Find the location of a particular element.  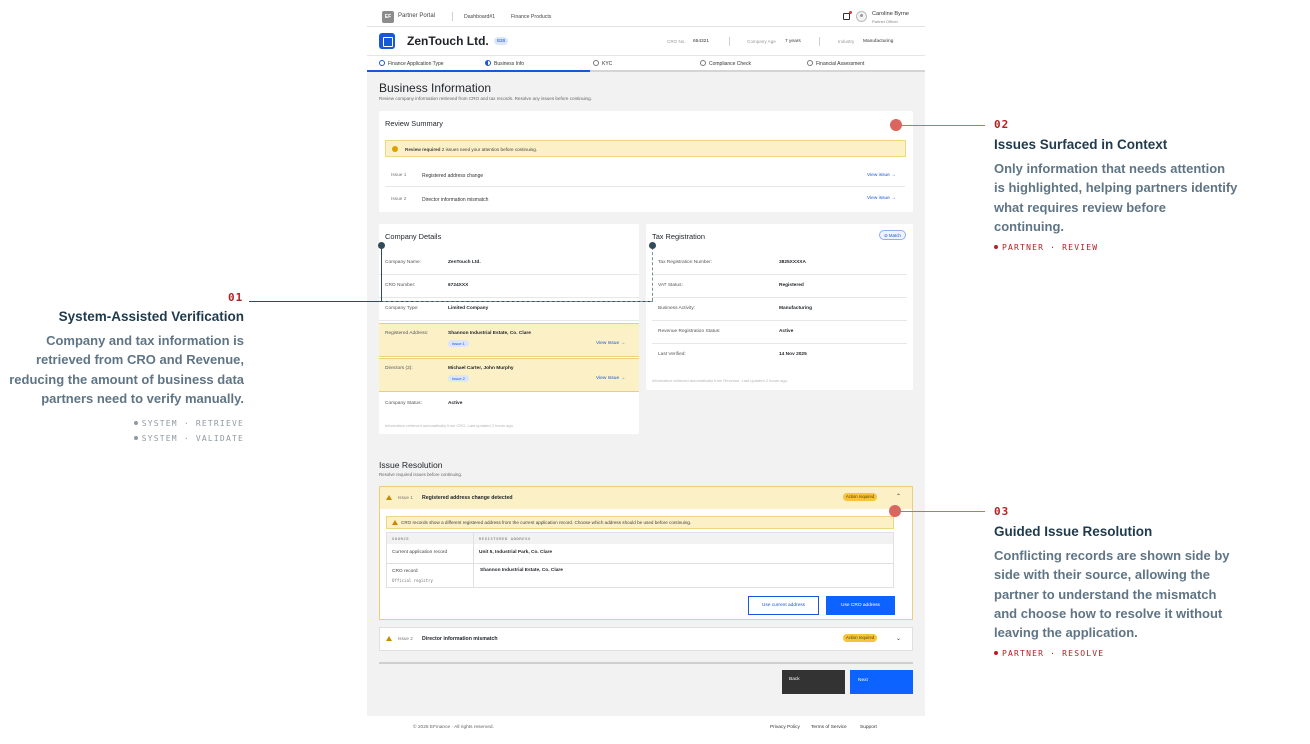

field-value: 3825XXXXA is located at coordinates (792, 262).